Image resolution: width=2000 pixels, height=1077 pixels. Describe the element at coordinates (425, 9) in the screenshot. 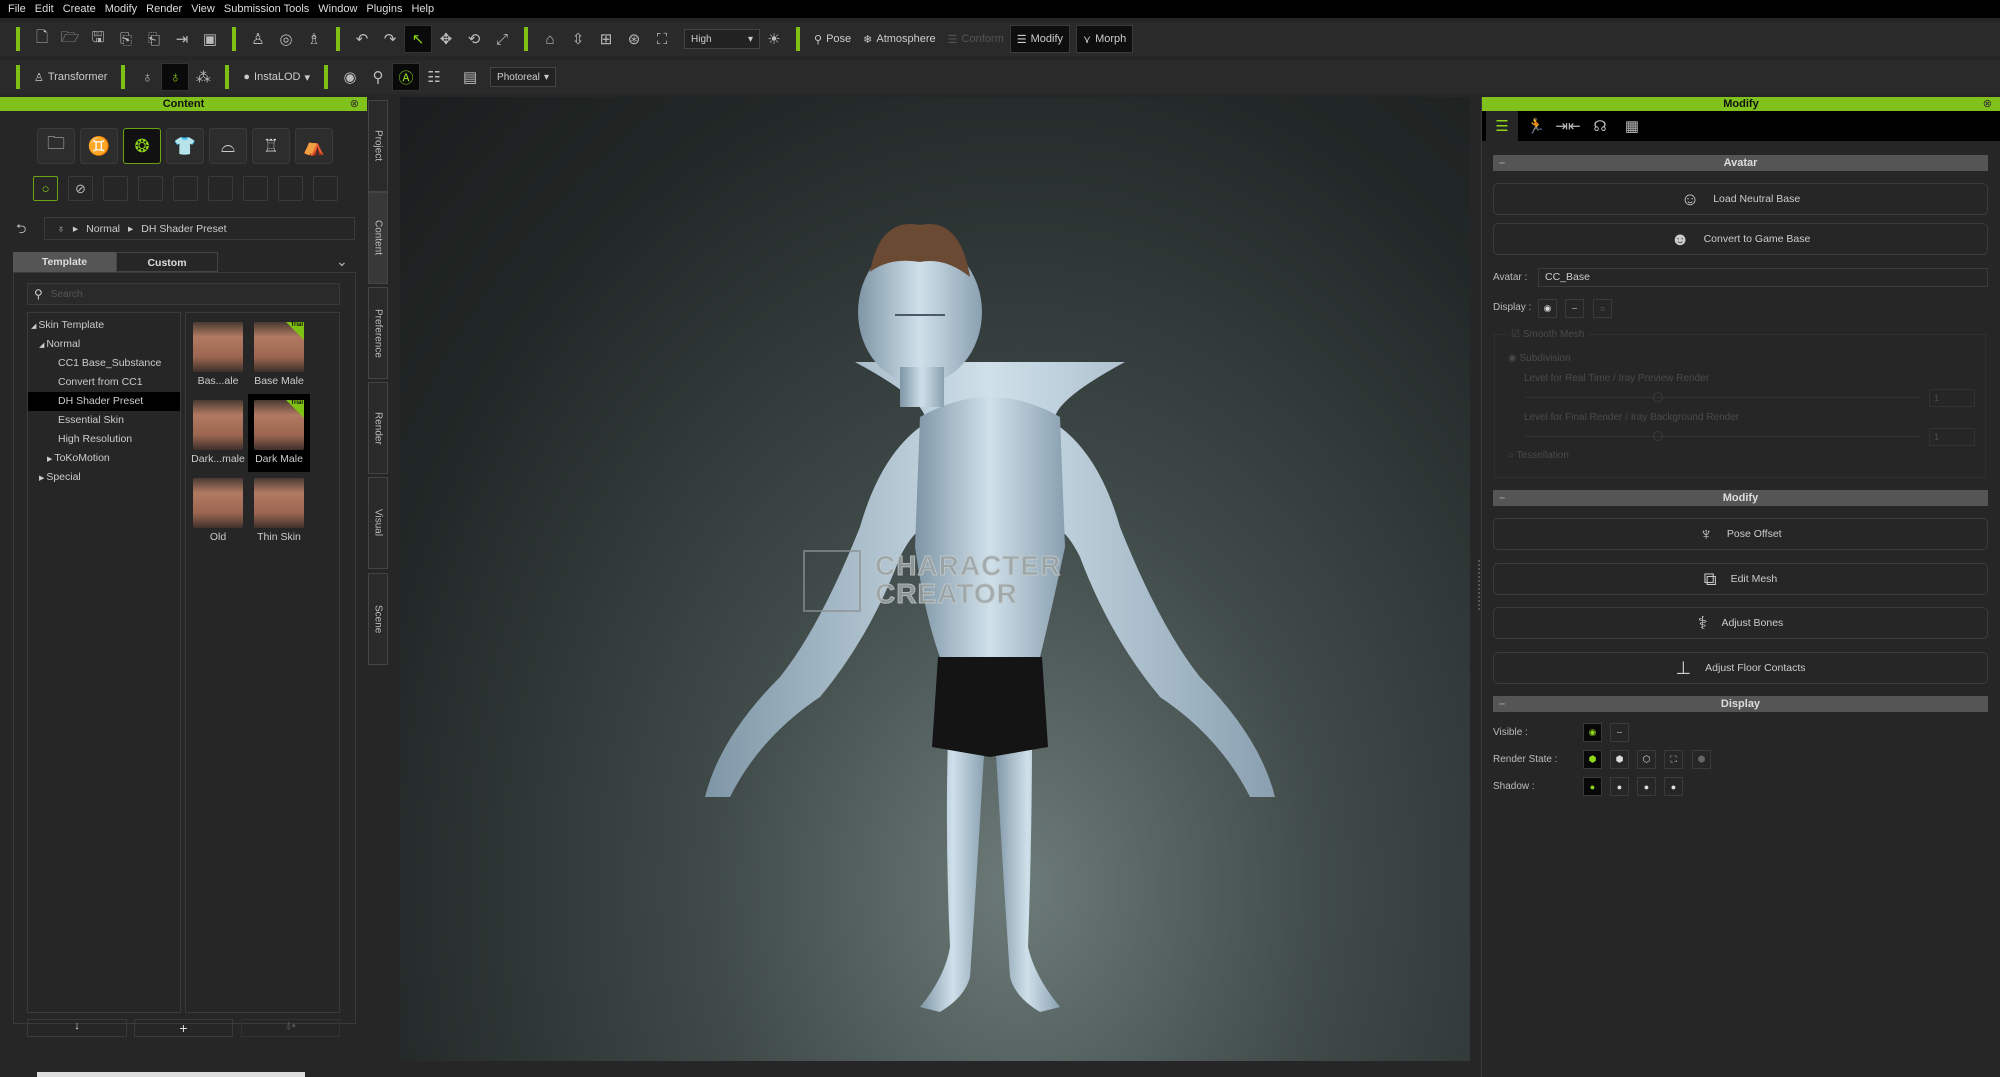

I see `menu-help: Help` at that location.